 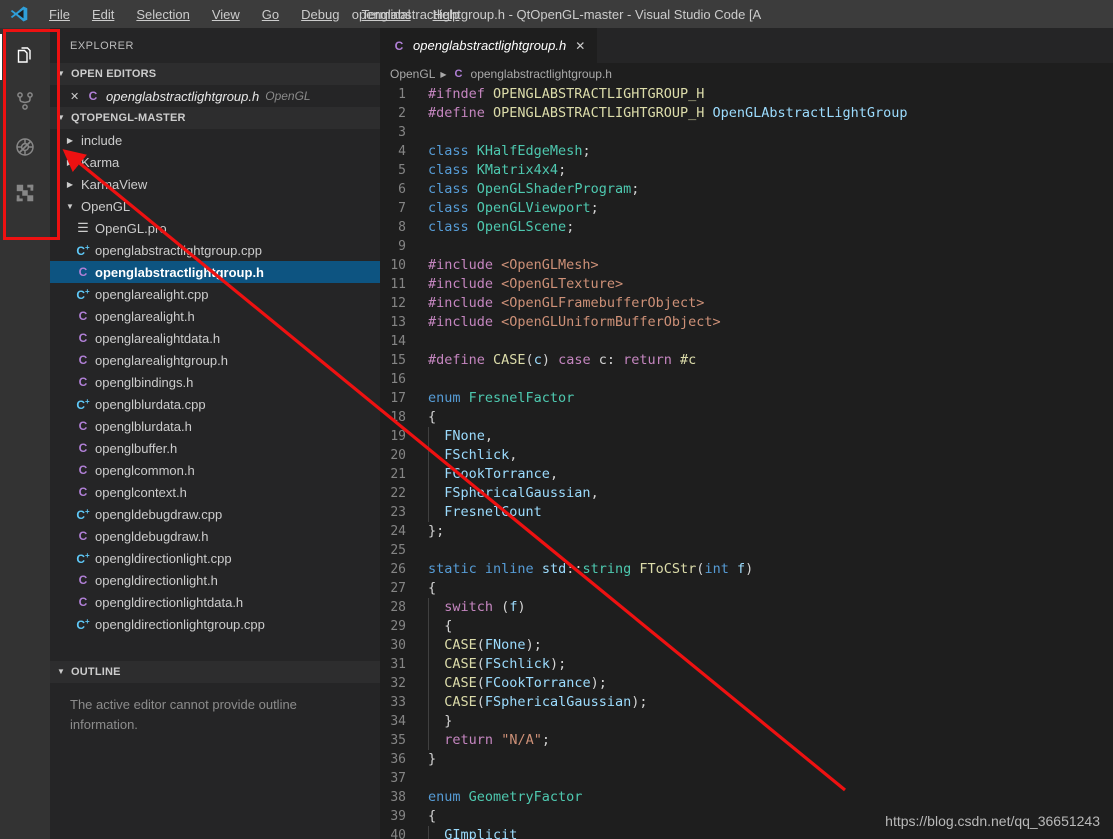 What do you see at coordinates (746, 683) in the screenshot?
I see `code-line: 32 CASE(FCookTorrance);` at bounding box center [746, 683].